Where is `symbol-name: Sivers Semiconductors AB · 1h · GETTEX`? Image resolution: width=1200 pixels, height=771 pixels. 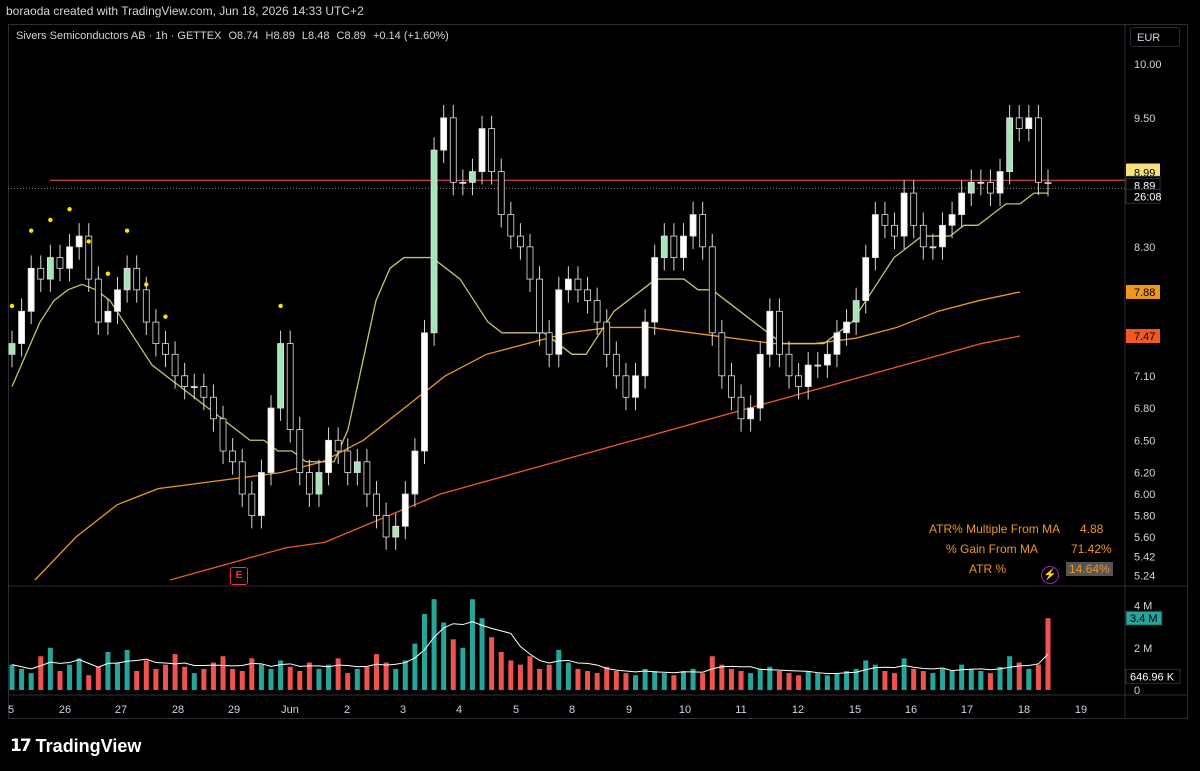 symbol-name: Sivers Semiconductors AB · 1h · GETTEX is located at coordinates (118, 36).